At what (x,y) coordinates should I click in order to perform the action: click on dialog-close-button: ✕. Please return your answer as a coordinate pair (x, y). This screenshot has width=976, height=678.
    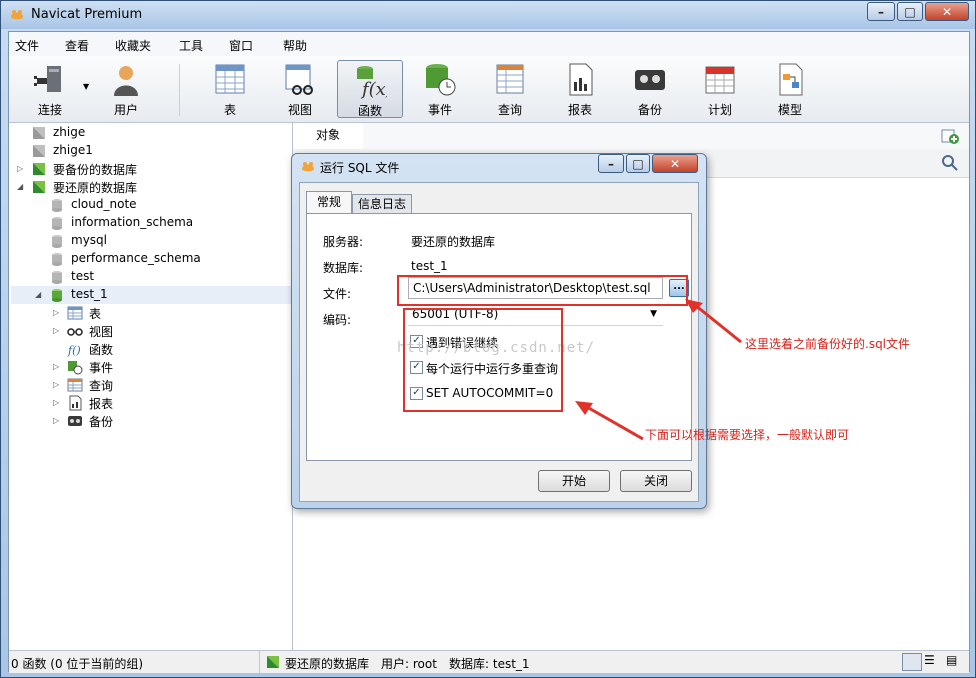
    Looking at the image, I should click on (675, 163).